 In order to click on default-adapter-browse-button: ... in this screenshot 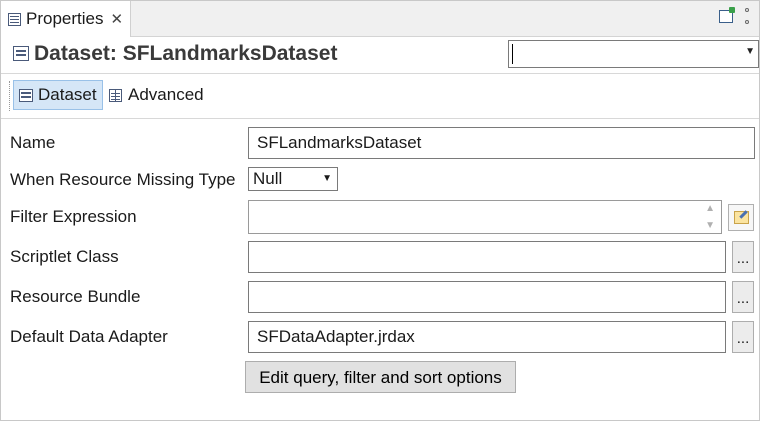, I will do `click(743, 337)`.